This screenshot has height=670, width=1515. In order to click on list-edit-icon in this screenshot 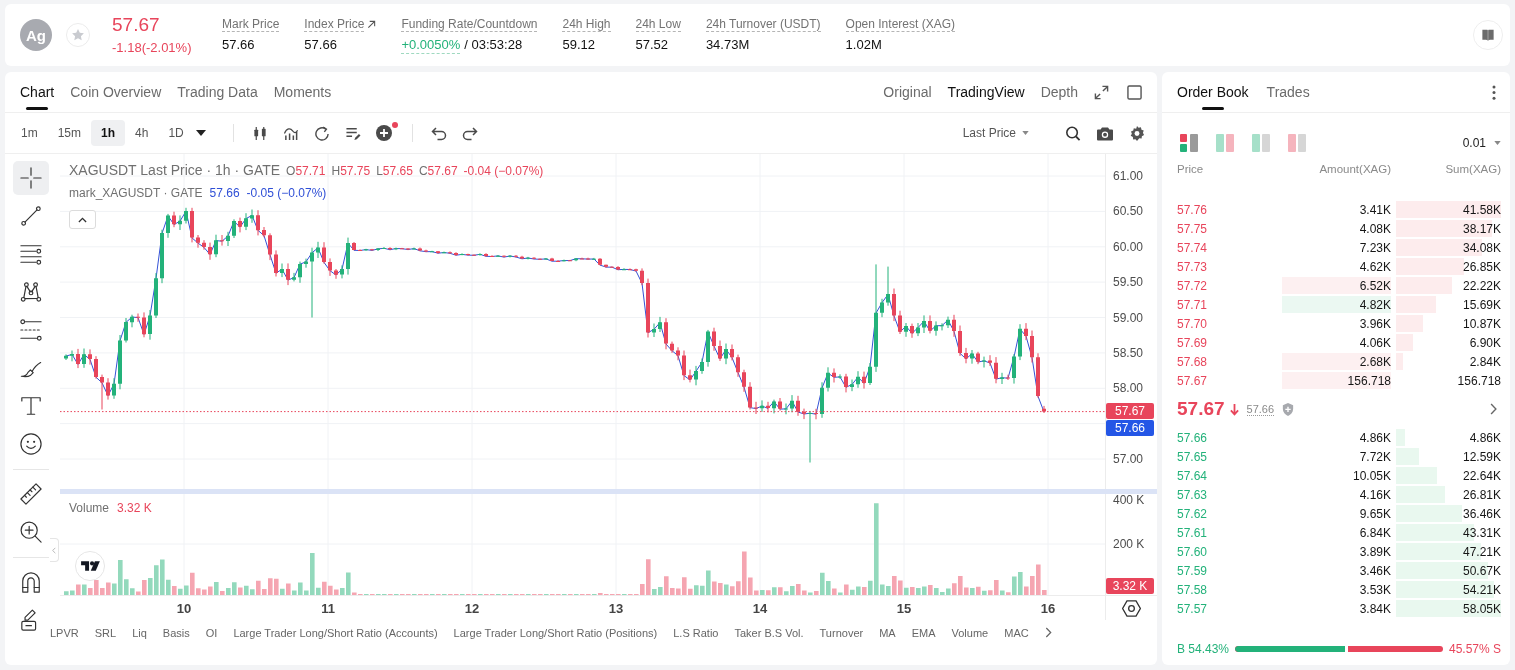, I will do `click(352, 133)`.